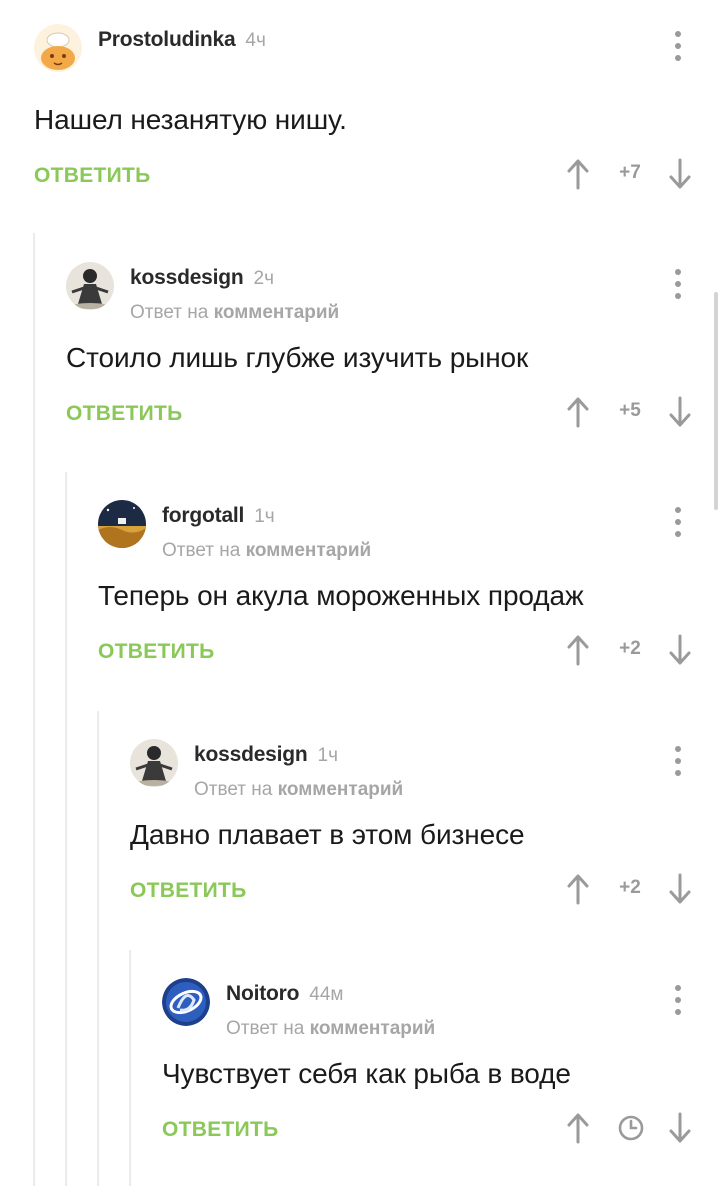  I want to click on vote-controls: +7, so click(629, 174).